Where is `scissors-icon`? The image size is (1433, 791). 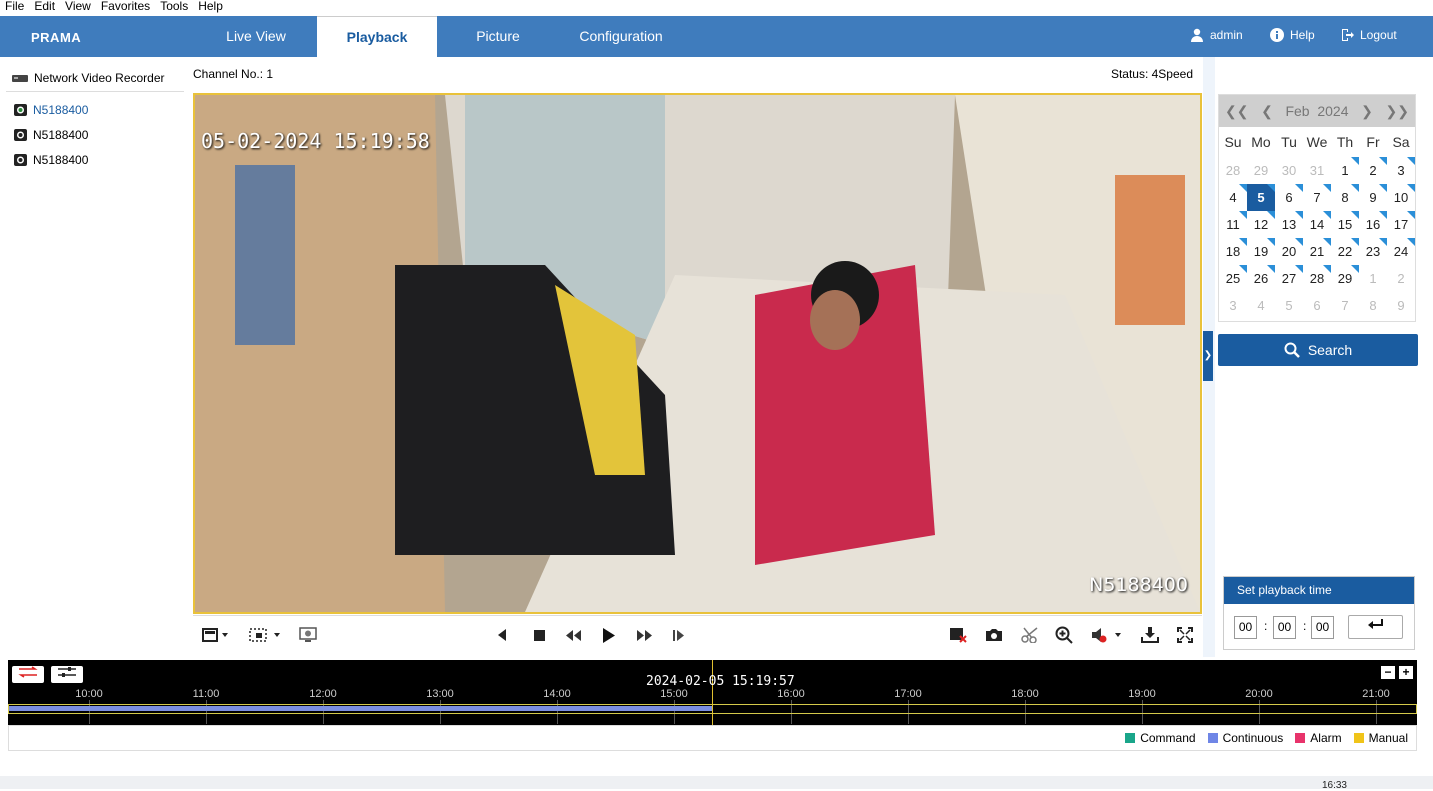
scissors-icon is located at coordinates (1029, 635).